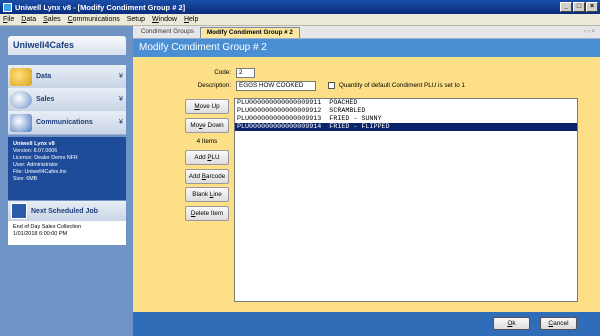 Image resolution: width=600 pixels, height=336 pixels. Describe the element at coordinates (207, 194) in the screenshot. I see `blank-line-button: Blank Line` at that location.